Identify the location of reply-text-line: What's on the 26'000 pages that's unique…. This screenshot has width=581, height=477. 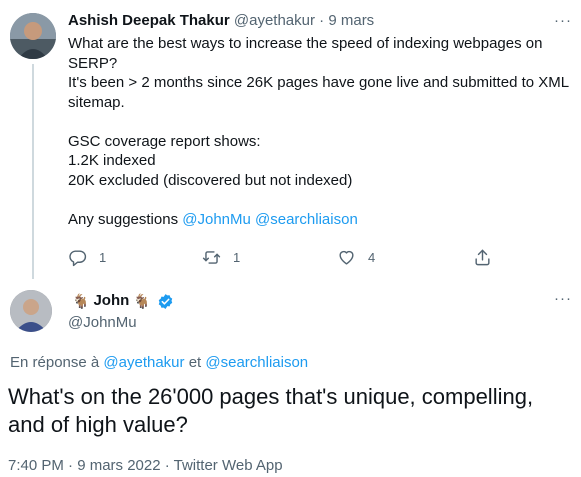
(271, 396).